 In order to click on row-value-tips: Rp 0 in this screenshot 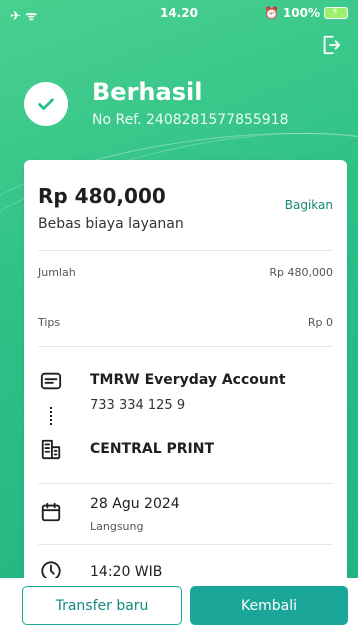, I will do `click(320, 322)`.